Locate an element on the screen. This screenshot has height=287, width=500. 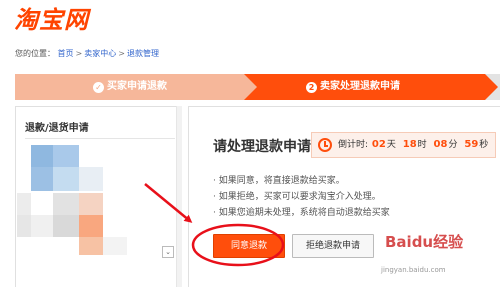
sidebar-scrollbar is located at coordinates (179, 196).